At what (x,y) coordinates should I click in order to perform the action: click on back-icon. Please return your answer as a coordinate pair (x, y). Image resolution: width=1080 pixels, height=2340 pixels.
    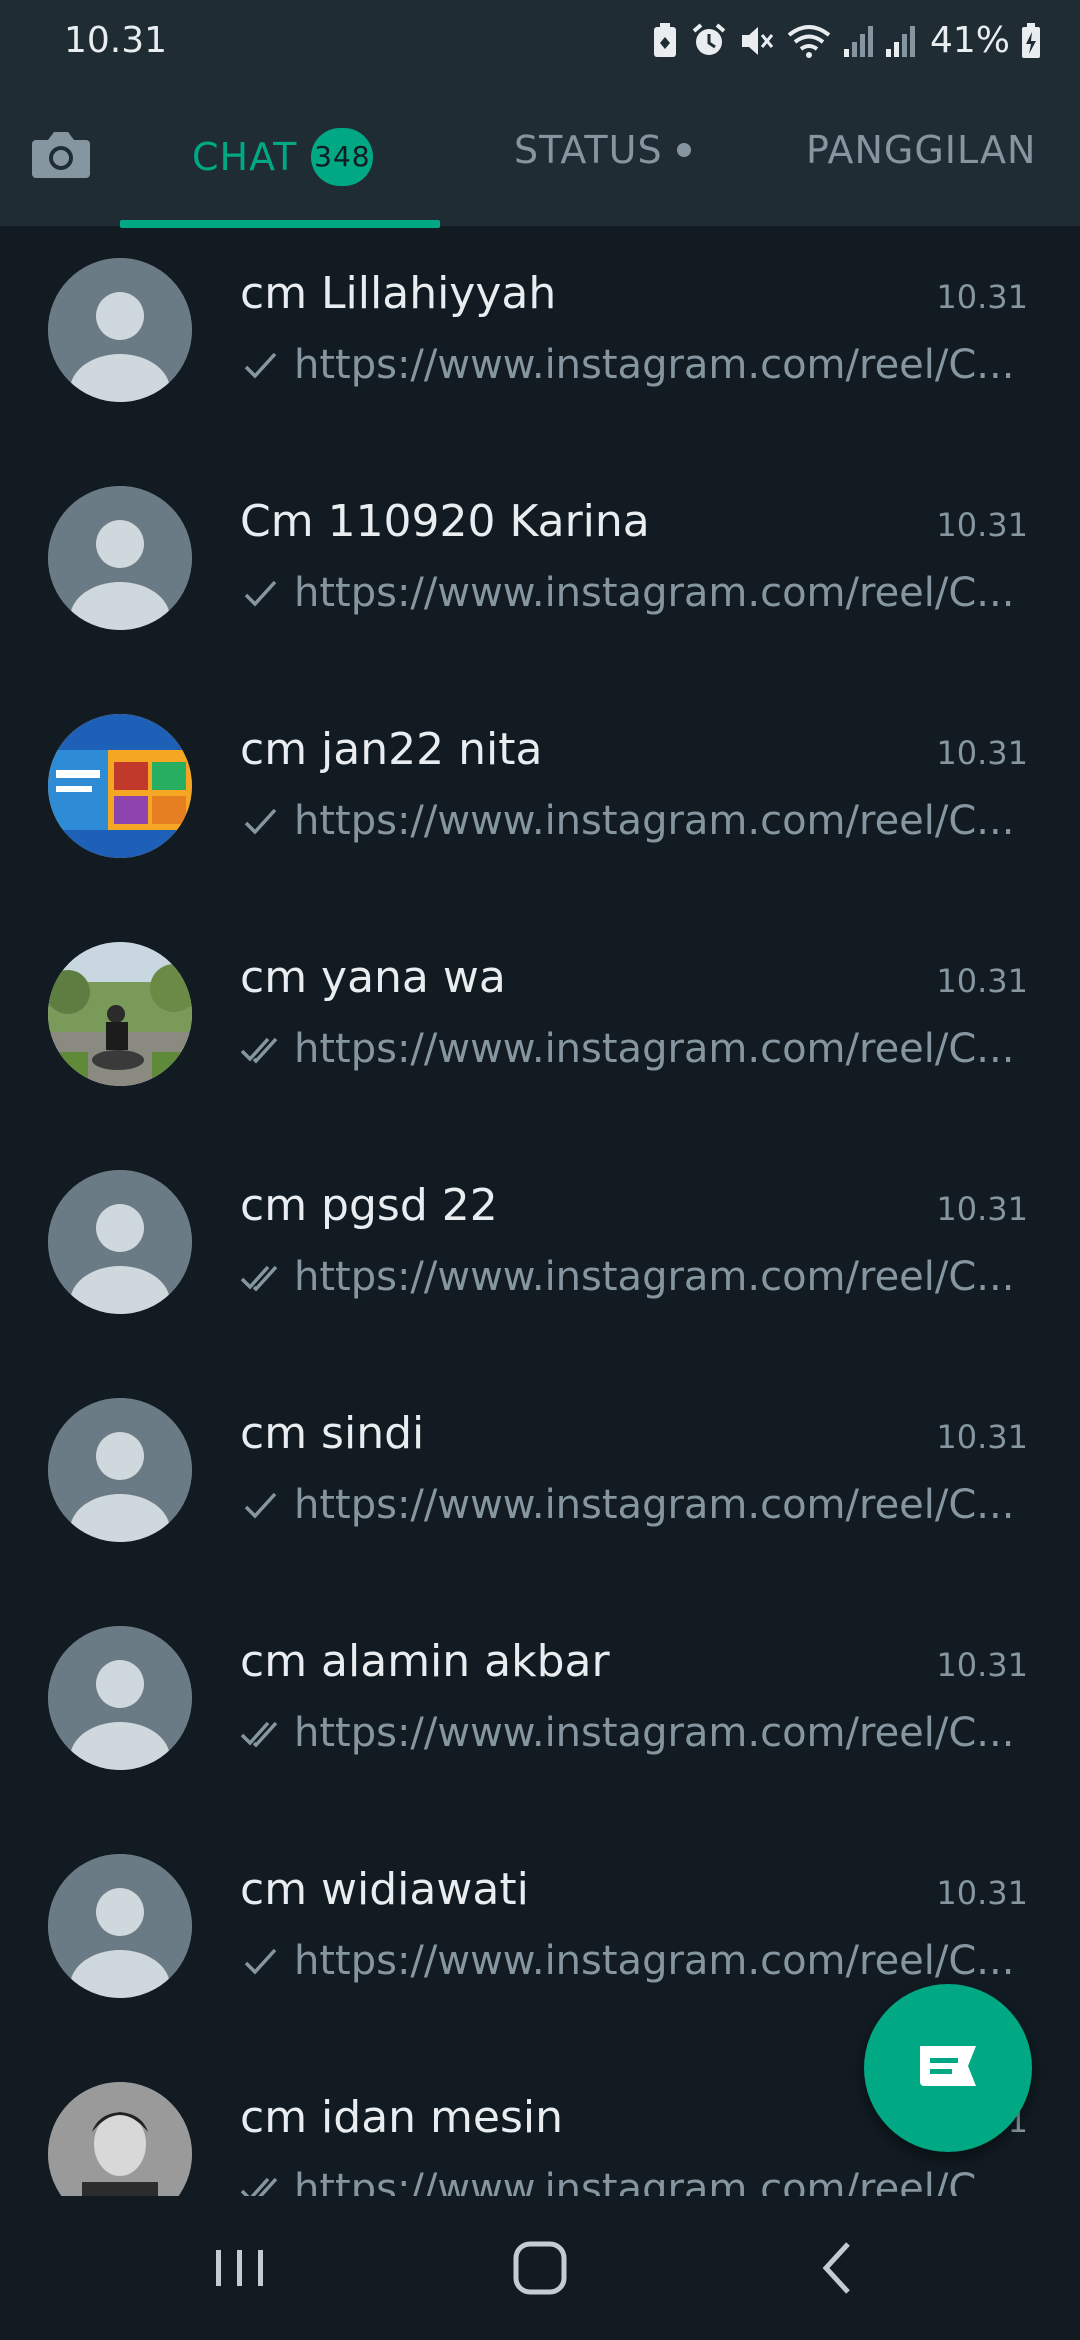
    Looking at the image, I should click on (840, 2268).